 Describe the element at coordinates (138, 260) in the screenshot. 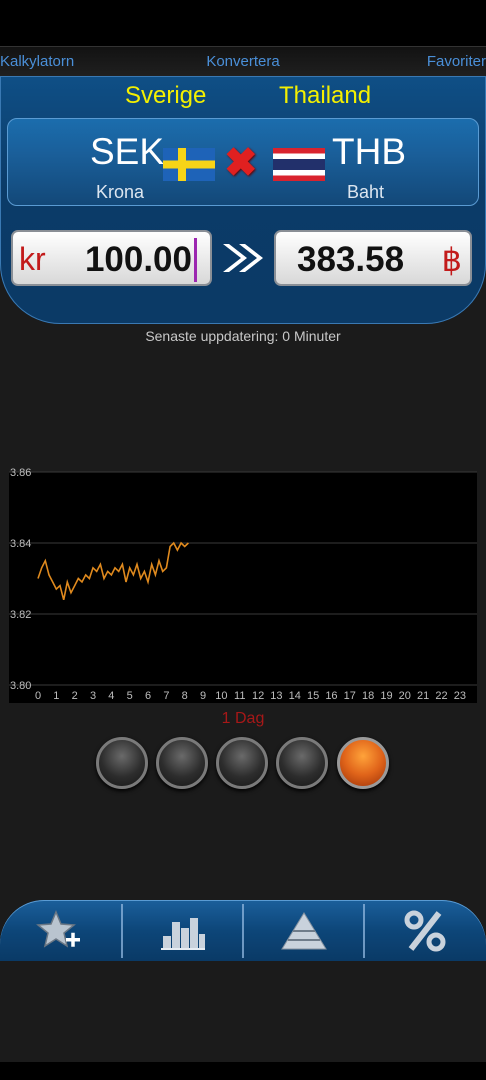

I see `from-amount-value: 100.00` at that location.